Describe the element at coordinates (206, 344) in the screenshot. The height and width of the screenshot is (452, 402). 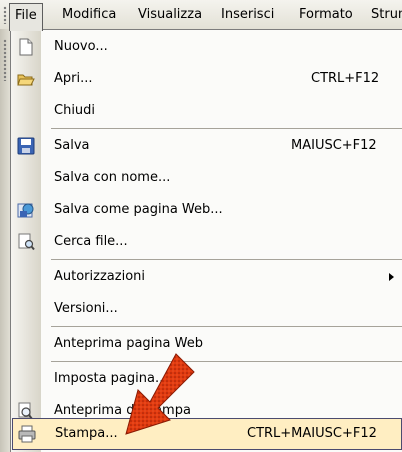
I see `menu-item-anteprima-web: Anteprima pagina Web` at that location.